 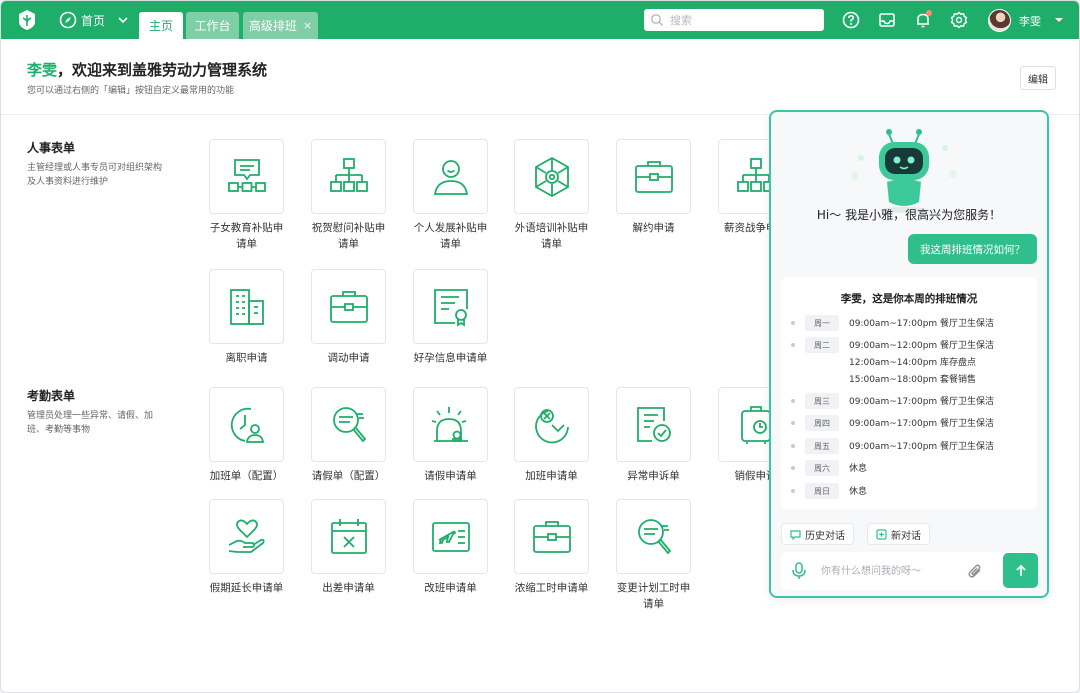 What do you see at coordinates (246, 236) in the screenshot?
I see `form-card-label: 子女教育补贴申请单` at bounding box center [246, 236].